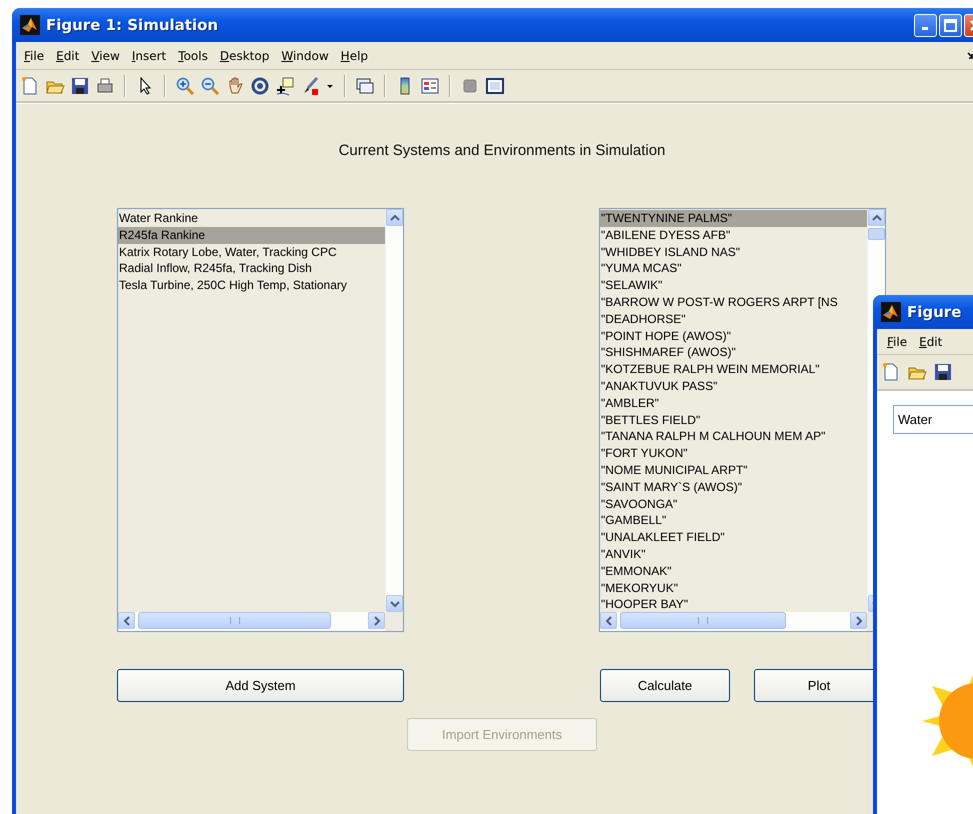  Describe the element at coordinates (733, 369) in the screenshot. I see `list-item: "KOTZEBUE RALPH WEIN MEMORIAL"` at that location.